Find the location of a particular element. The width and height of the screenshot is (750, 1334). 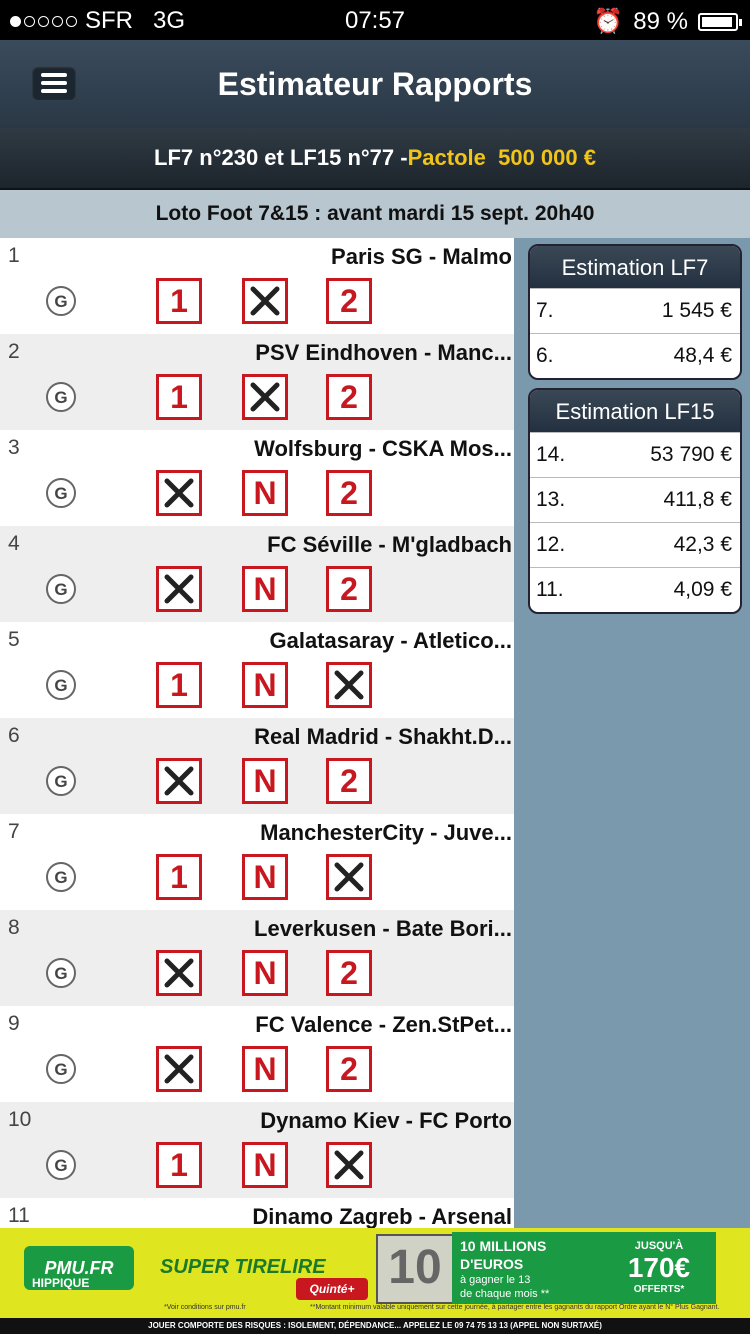

offer-box: JUSQU'À 170€ OFFERTS* is located at coordinates (659, 1268).